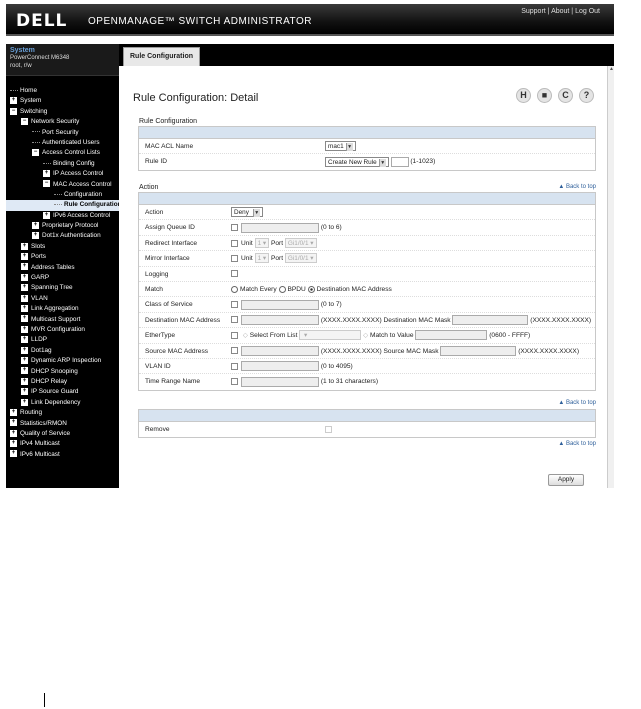 This screenshot has height=709, width=641. Describe the element at coordinates (234, 366) in the screenshot. I see `vlan-checkbox` at that location.